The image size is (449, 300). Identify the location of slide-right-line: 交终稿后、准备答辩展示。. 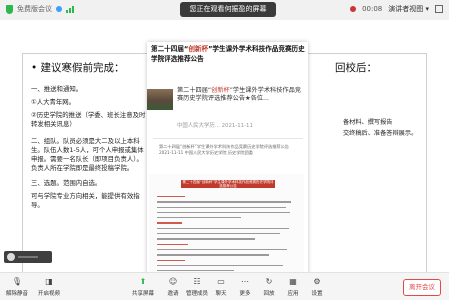
(380, 133).